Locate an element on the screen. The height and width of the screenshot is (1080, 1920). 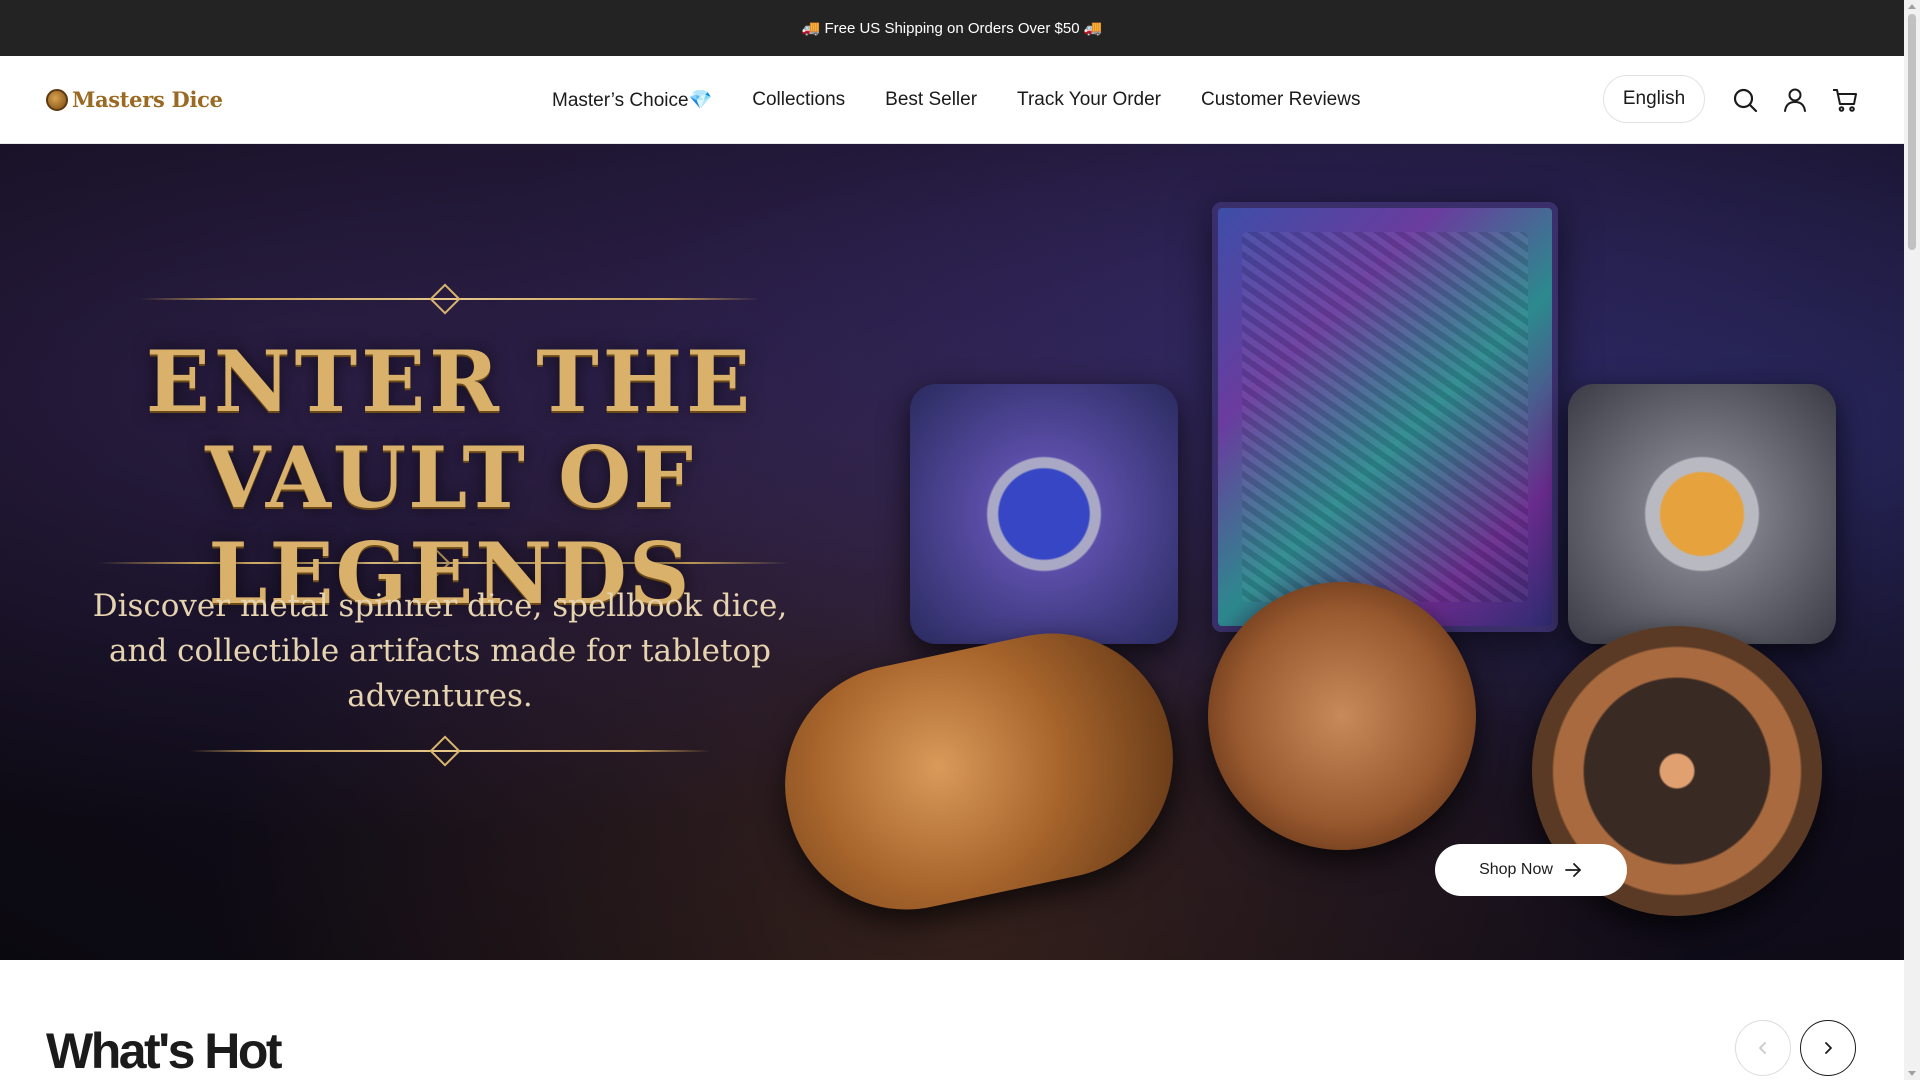
search-icon is located at coordinates (1745, 100).